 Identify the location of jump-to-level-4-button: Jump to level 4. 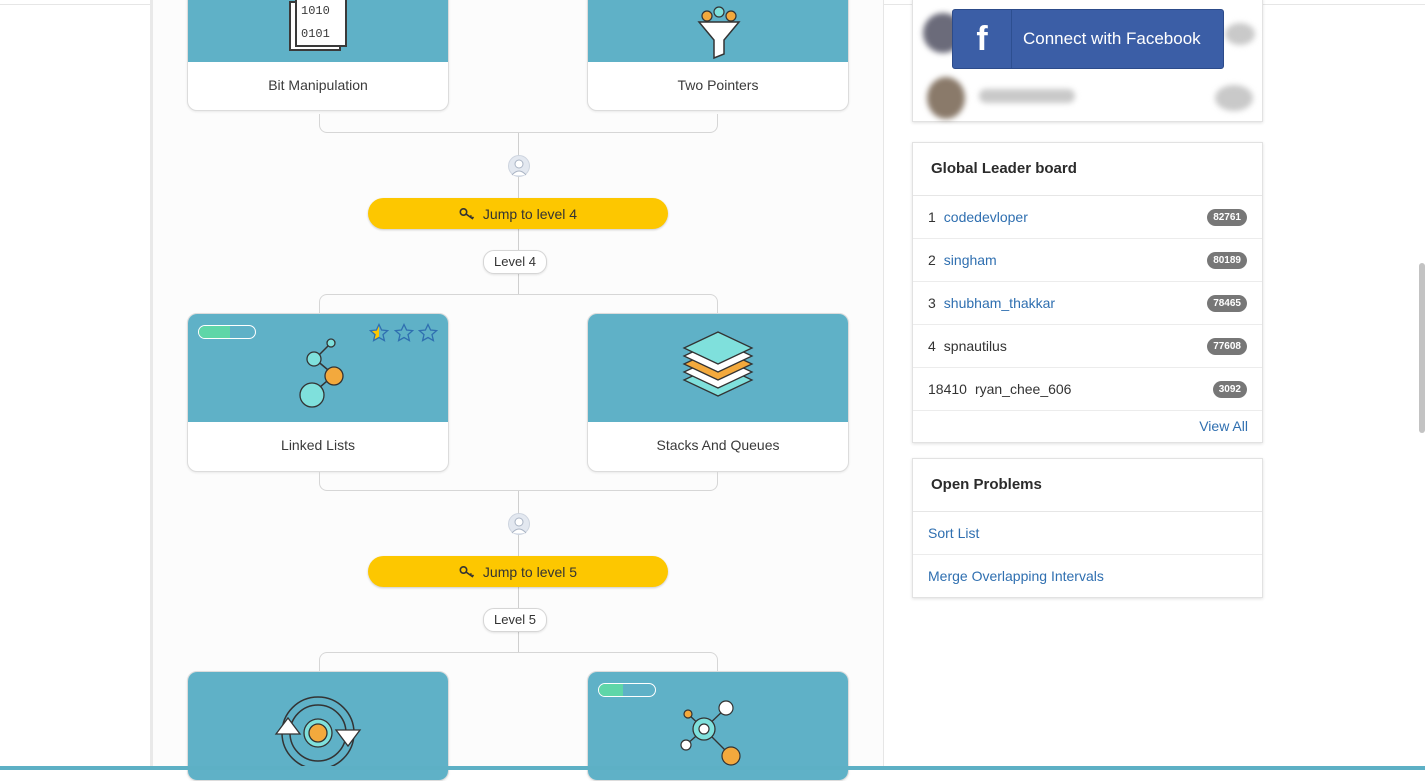
(518, 213).